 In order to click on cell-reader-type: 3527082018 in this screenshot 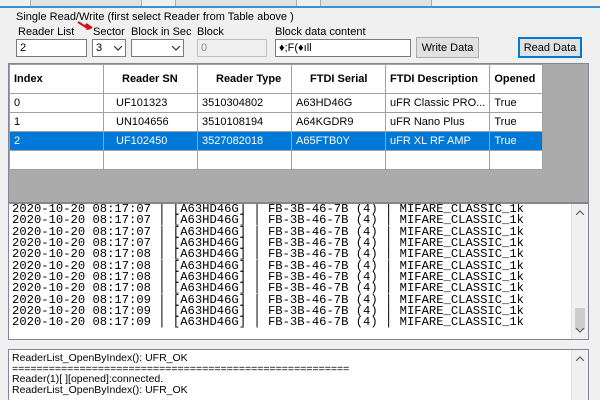, I will do `click(244, 141)`.